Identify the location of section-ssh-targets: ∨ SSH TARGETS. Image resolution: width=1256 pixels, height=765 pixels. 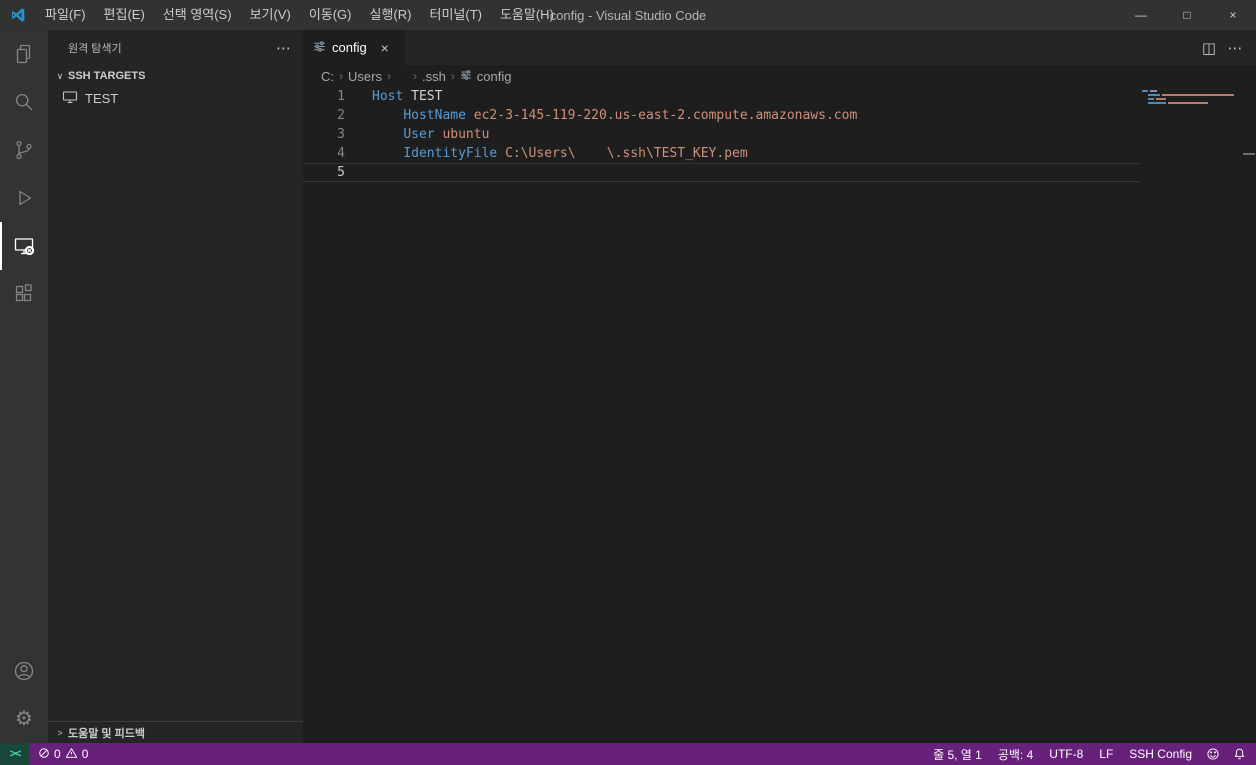
(175, 76).